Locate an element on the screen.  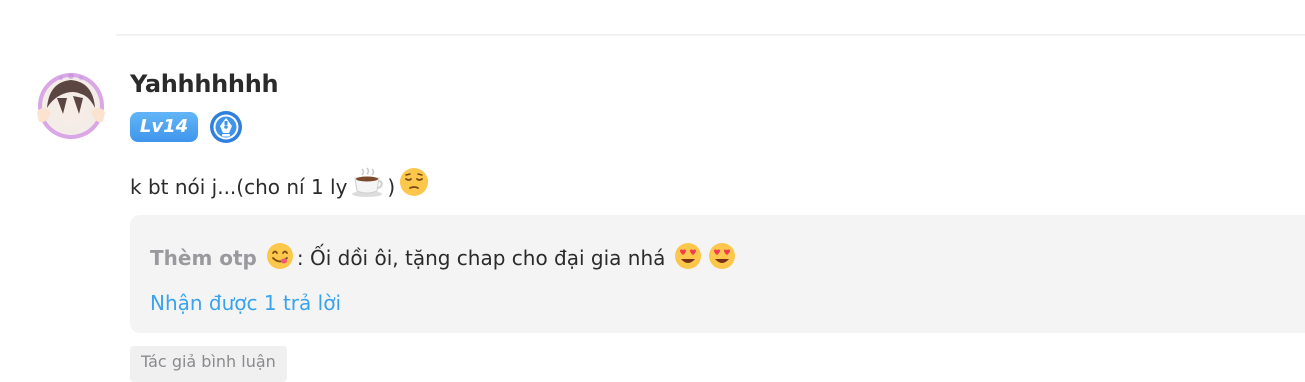
comment-text-suffix: ) is located at coordinates (391, 187).